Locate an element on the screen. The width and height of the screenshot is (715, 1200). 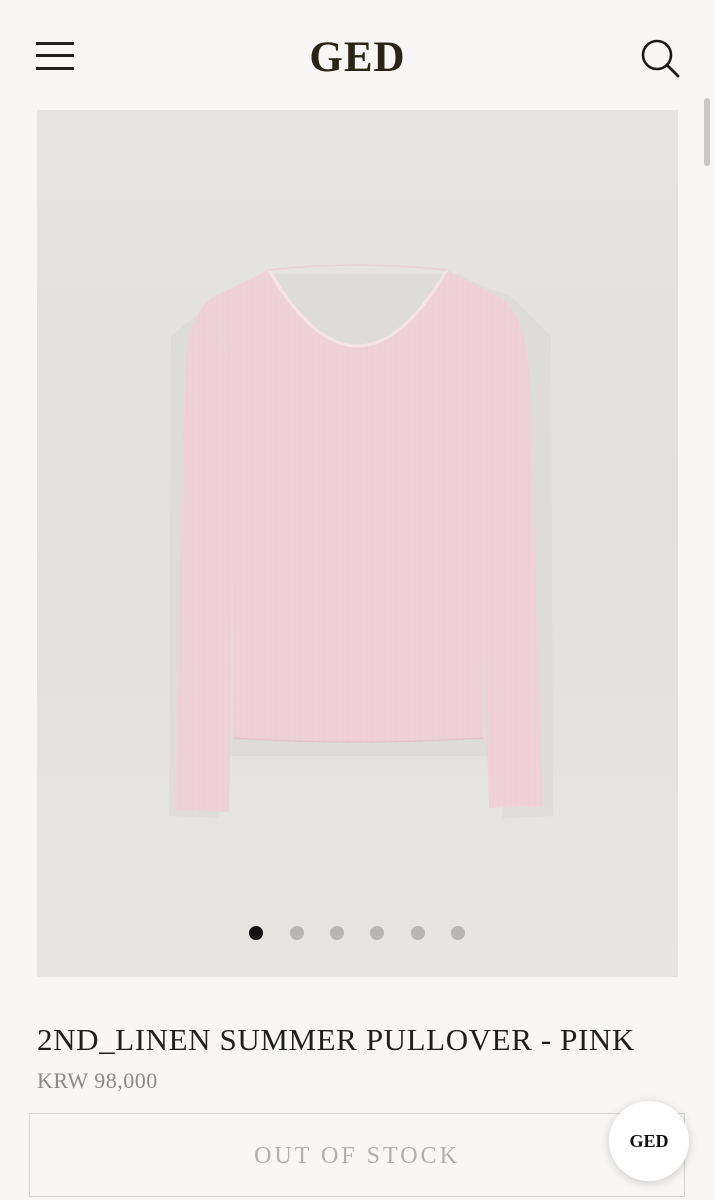
site-logo: GED is located at coordinates (357, 58).